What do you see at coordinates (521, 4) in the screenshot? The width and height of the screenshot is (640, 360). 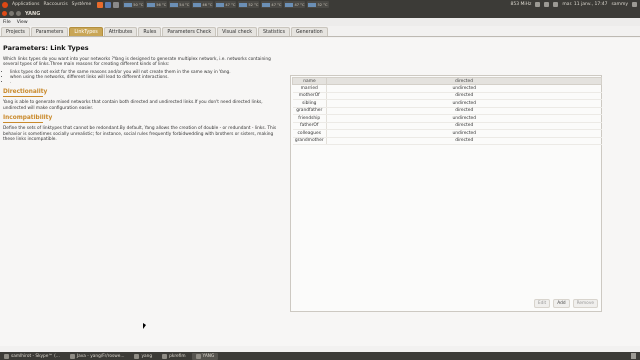 I see `network-speed: 853 MiHz` at bounding box center [521, 4].